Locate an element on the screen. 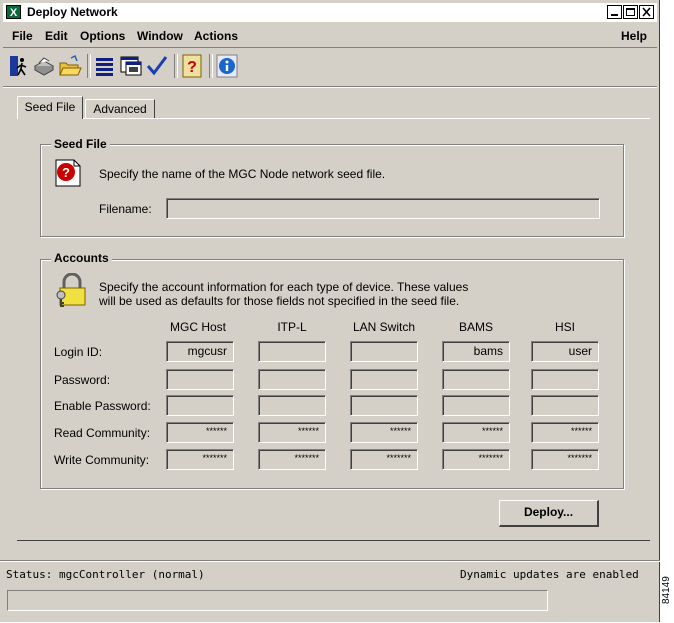  exit-button is located at coordinates (18, 66).